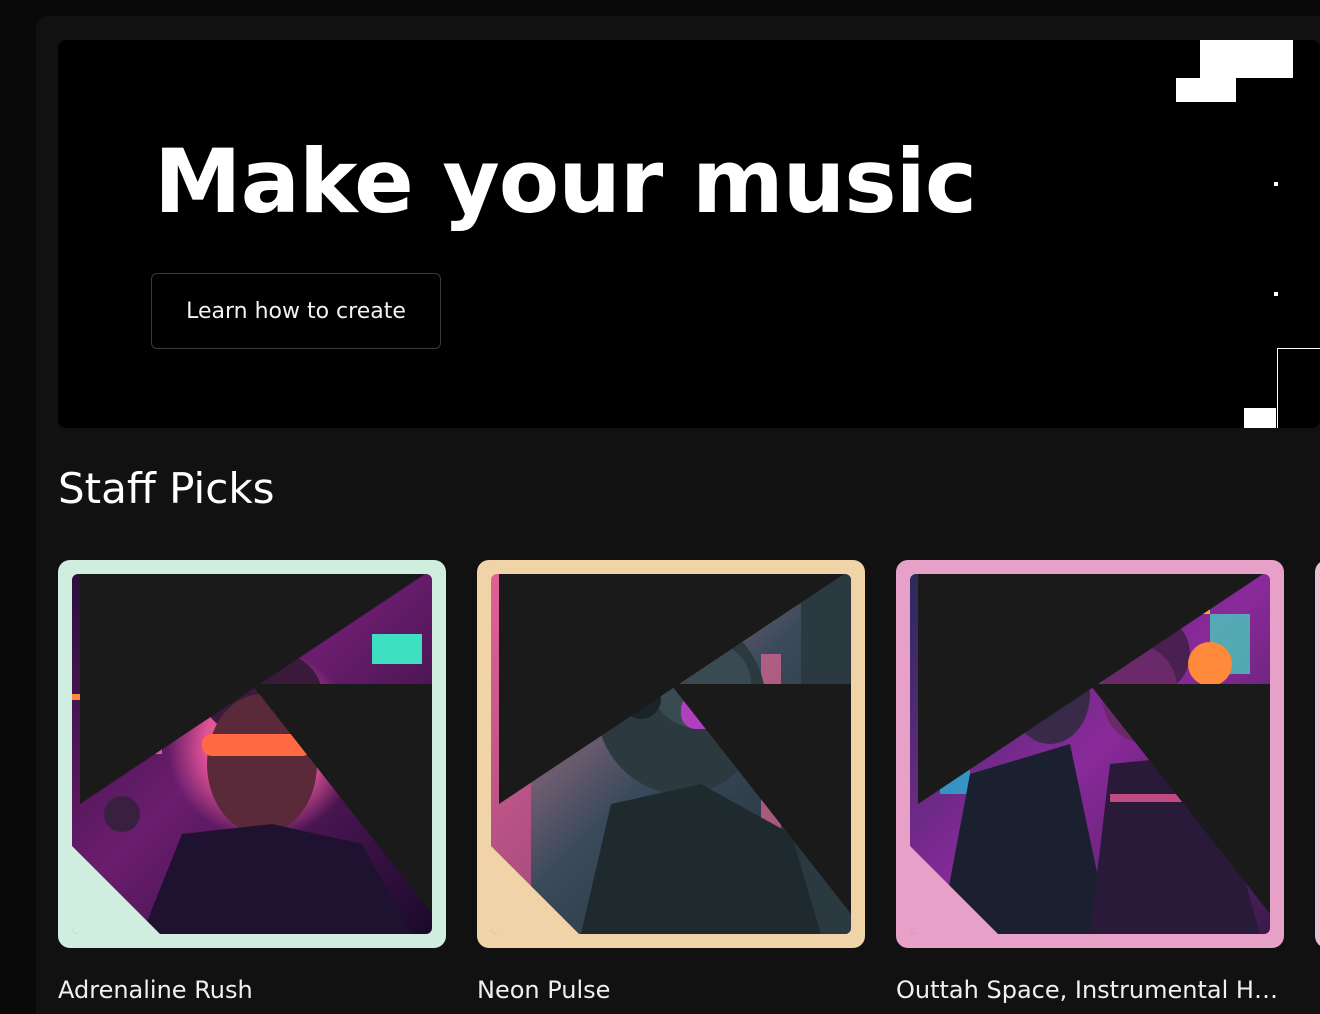 The width and height of the screenshot is (1320, 1014). I want to click on learn-how-to-create-button: Learn how to create, so click(296, 311).